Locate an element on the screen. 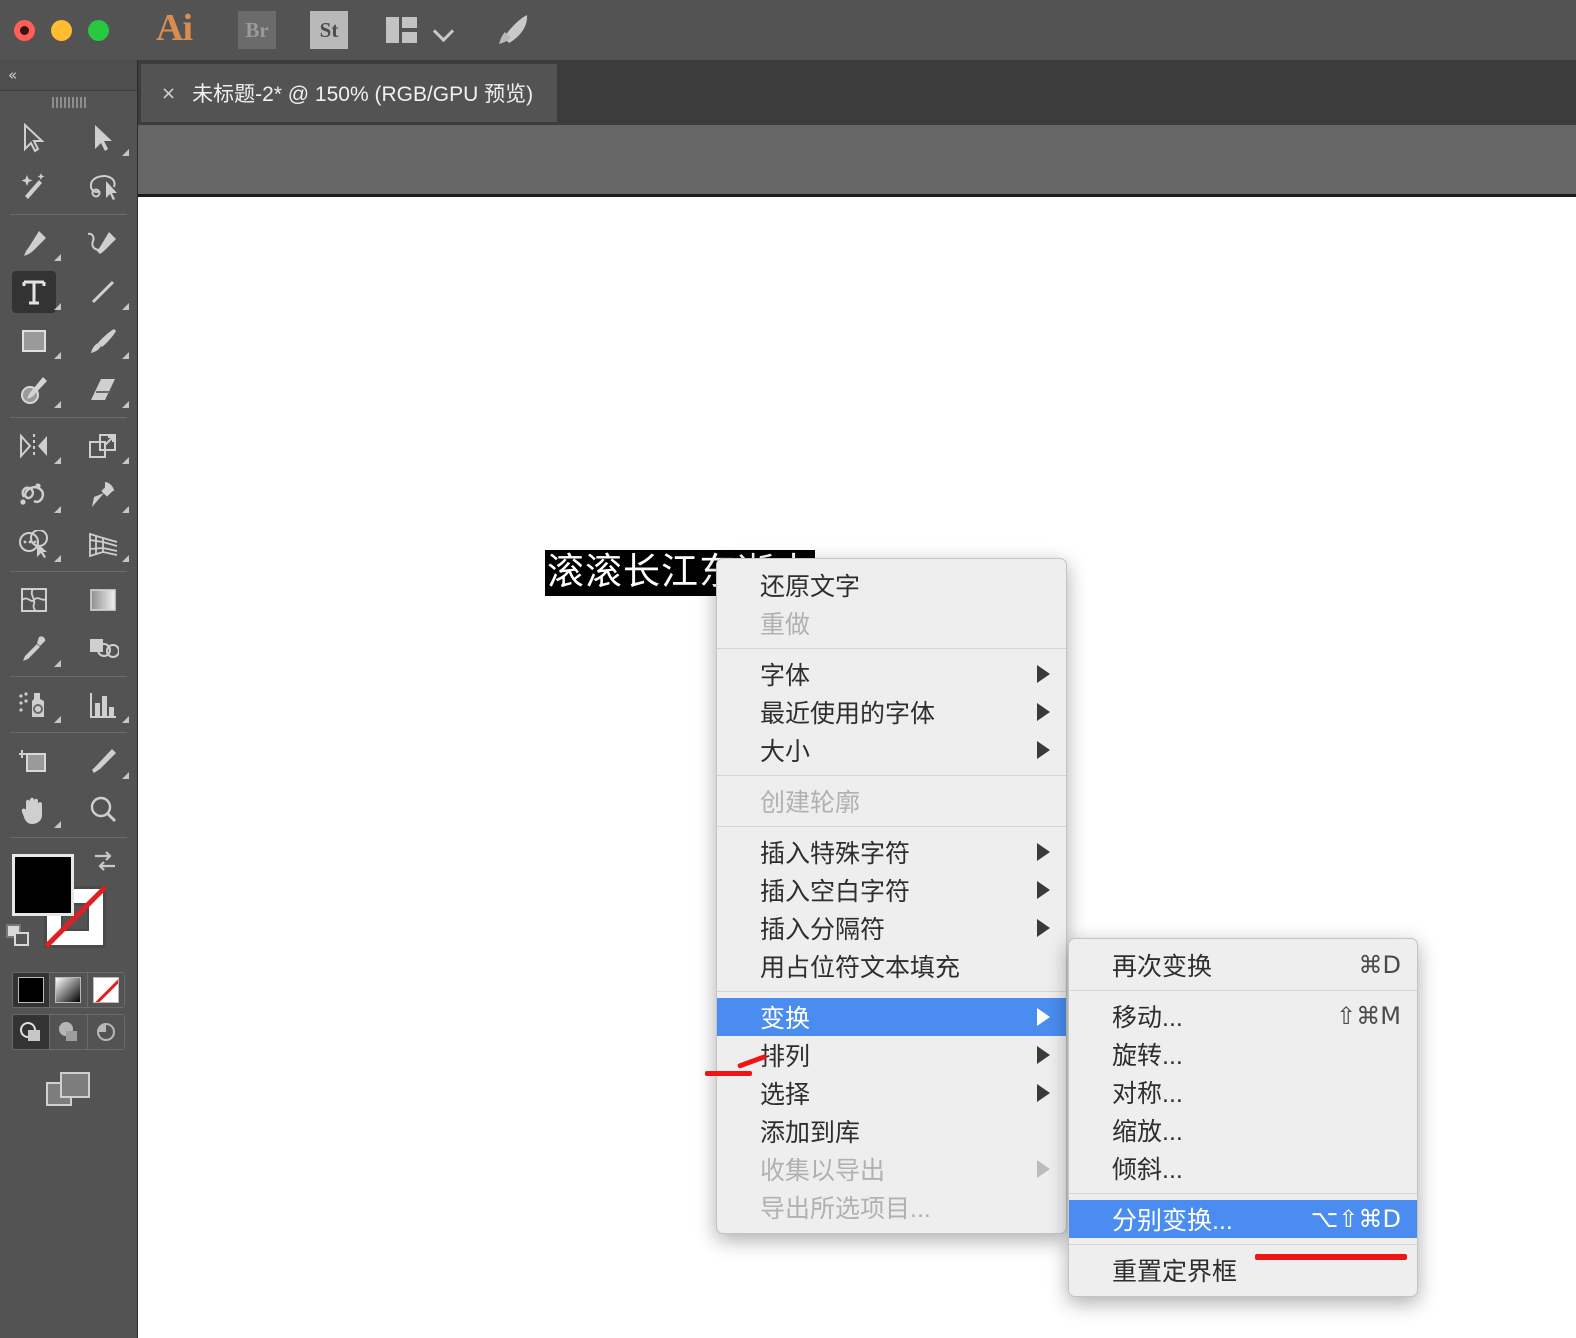  document-tab: × 未标题-2* @ 150% (RGB/GPU 预览) is located at coordinates (349, 93).